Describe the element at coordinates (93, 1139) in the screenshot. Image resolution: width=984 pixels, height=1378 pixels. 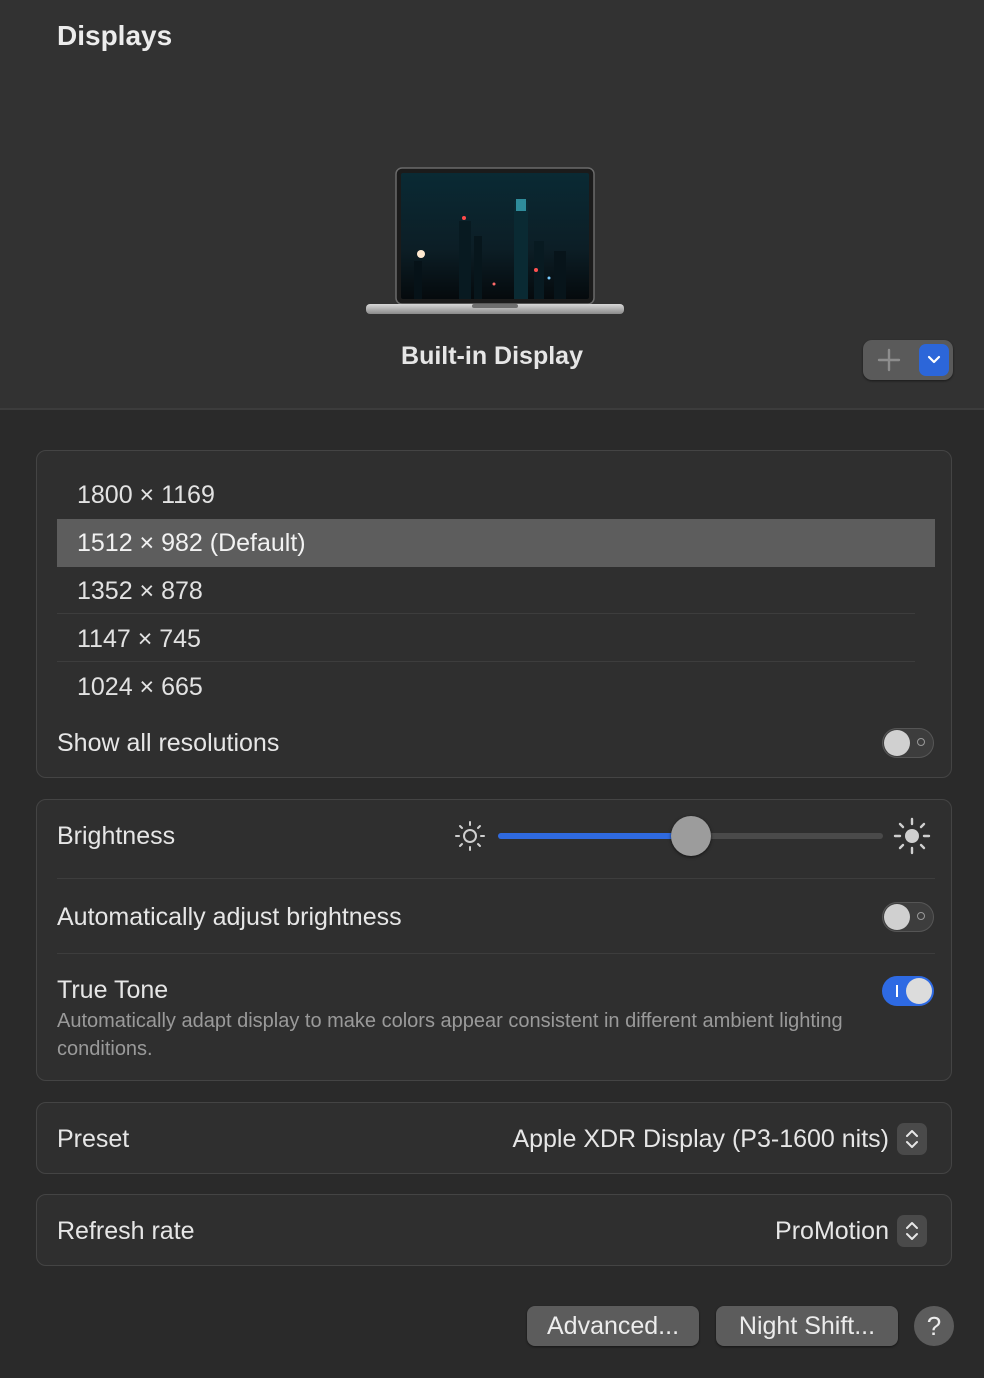
I see `preset-label: Preset` at that location.